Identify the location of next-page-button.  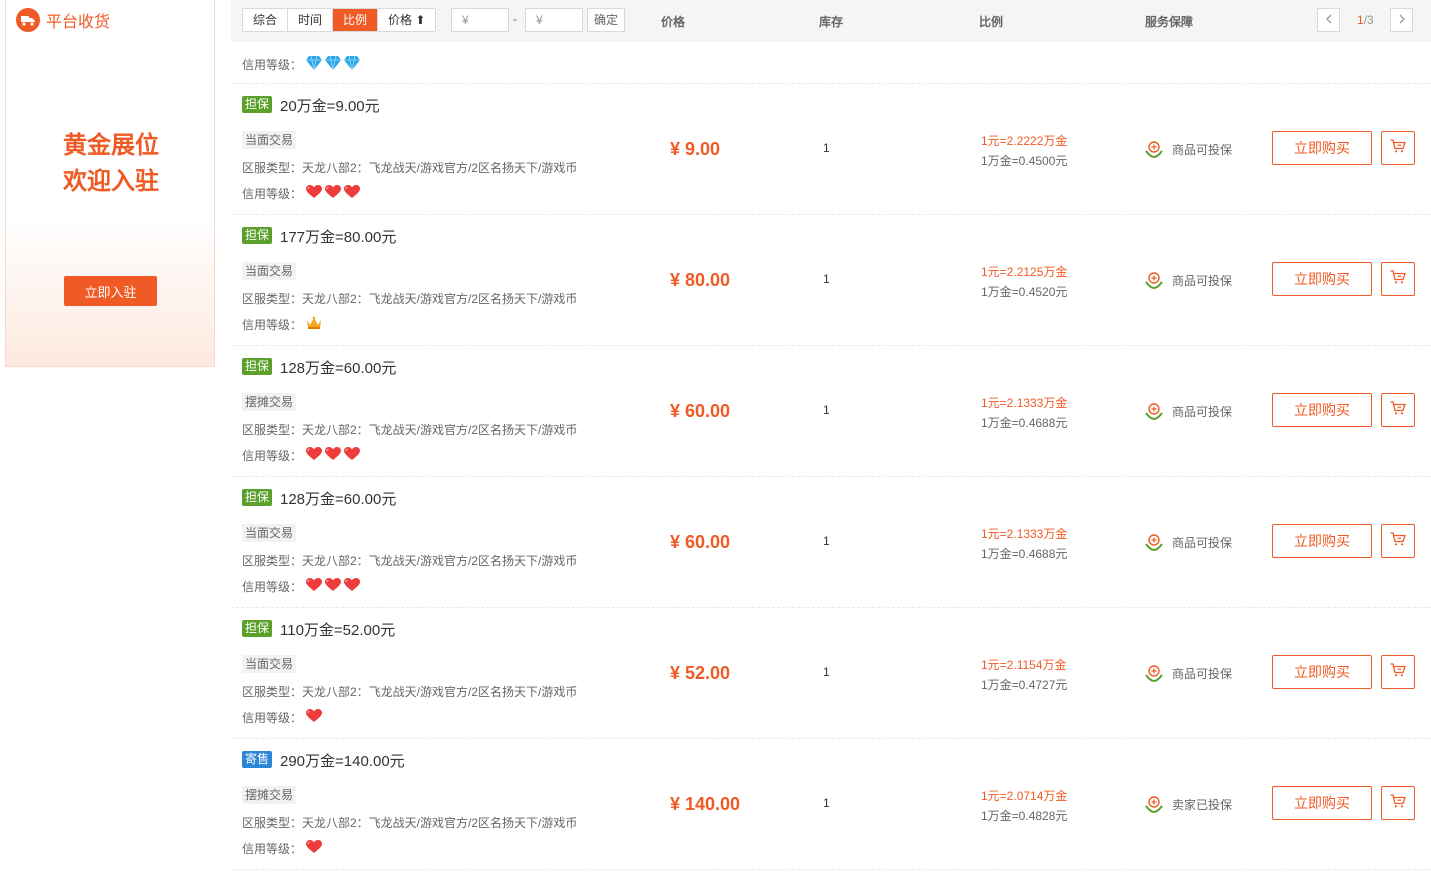
(1401, 20).